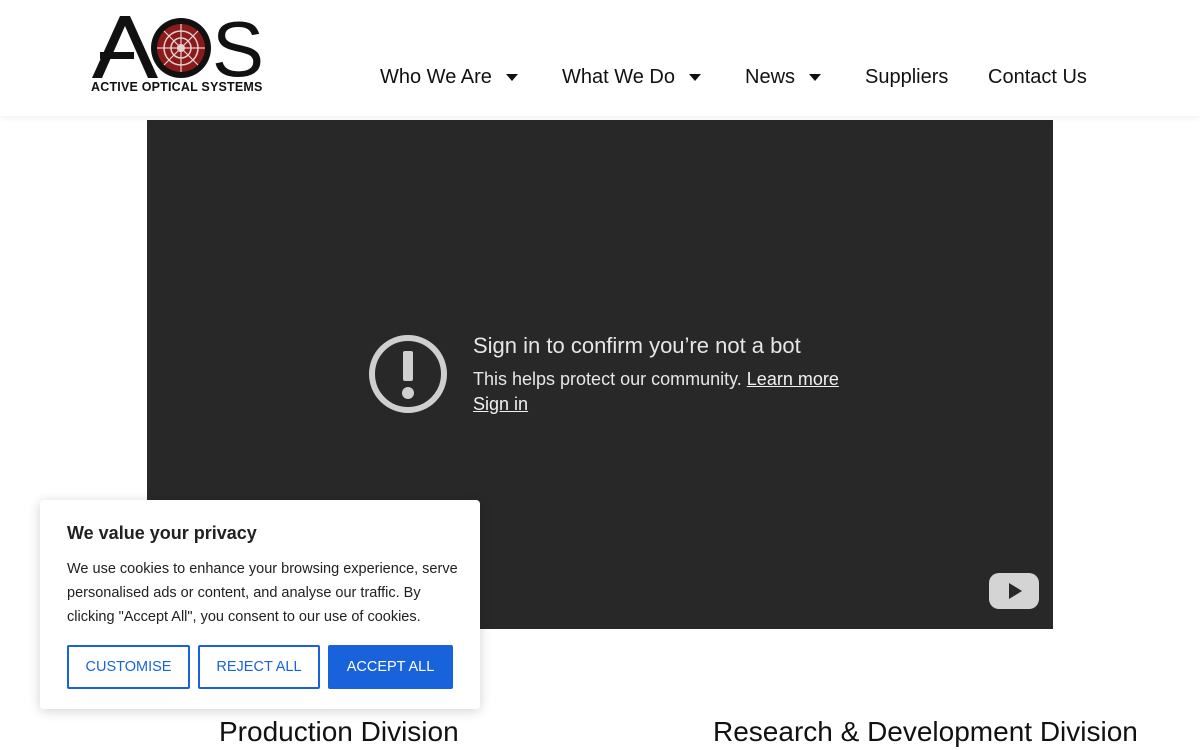 This screenshot has width=1200, height=750. I want to click on accept-all-button: ACCEPT ALL, so click(390, 667).